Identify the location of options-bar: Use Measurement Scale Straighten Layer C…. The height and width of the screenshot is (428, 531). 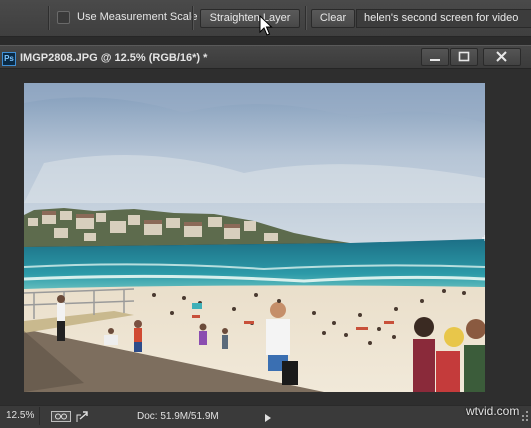
(265, 18).